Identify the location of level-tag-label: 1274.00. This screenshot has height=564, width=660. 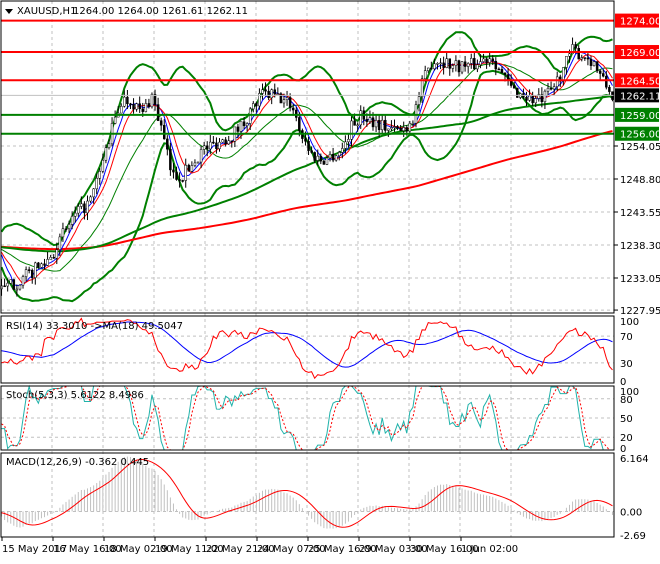
(640, 22).